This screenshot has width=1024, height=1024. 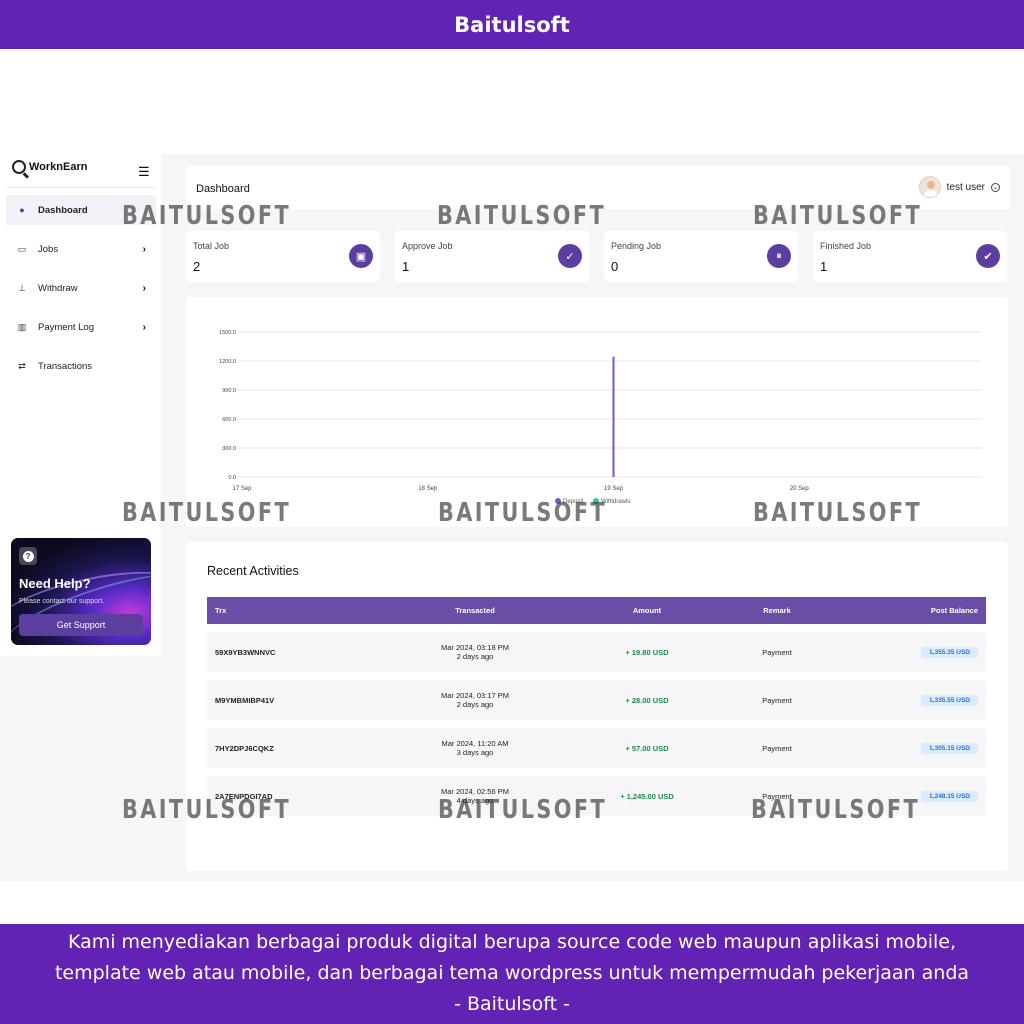 What do you see at coordinates (965, 187) in the screenshot?
I see `user-name: test user` at bounding box center [965, 187].